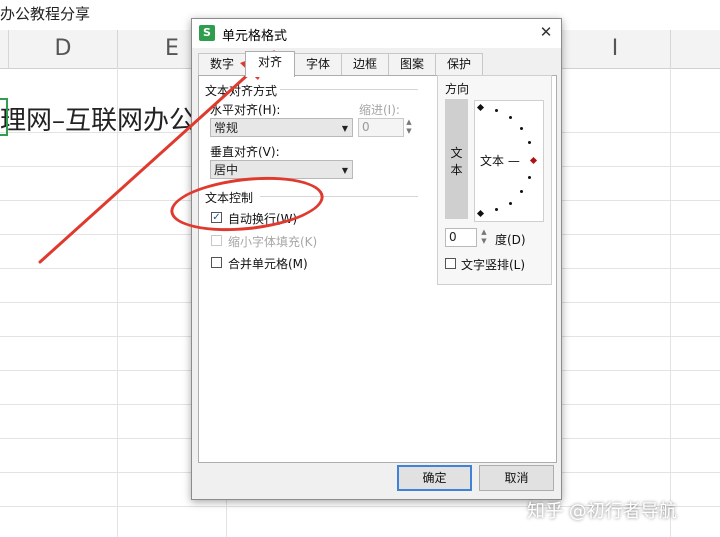 The height and width of the screenshot is (537, 720). I want to click on annotation-arrow-icon, so click(156, 157).